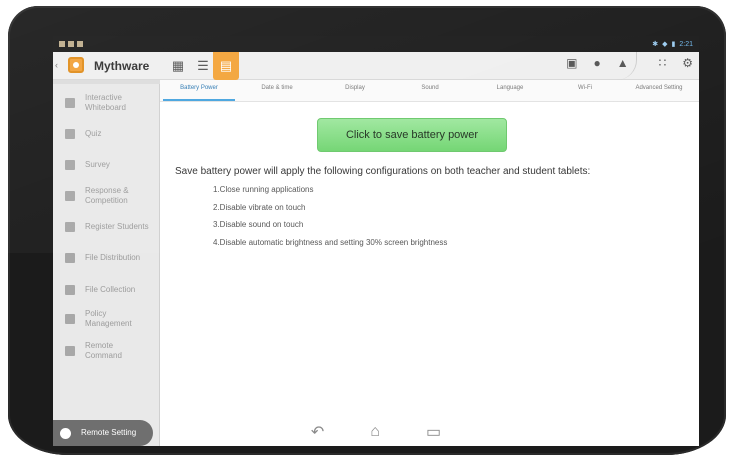  I want to click on remote-command-icon, so click(70, 351).